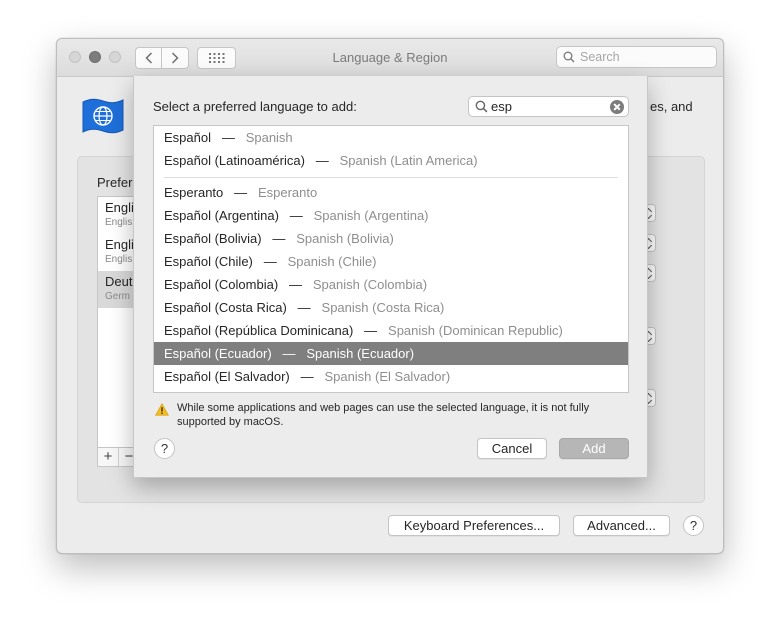  Describe the element at coordinates (221, 284) in the screenshot. I see `native-name: Español (Colombia)` at that location.